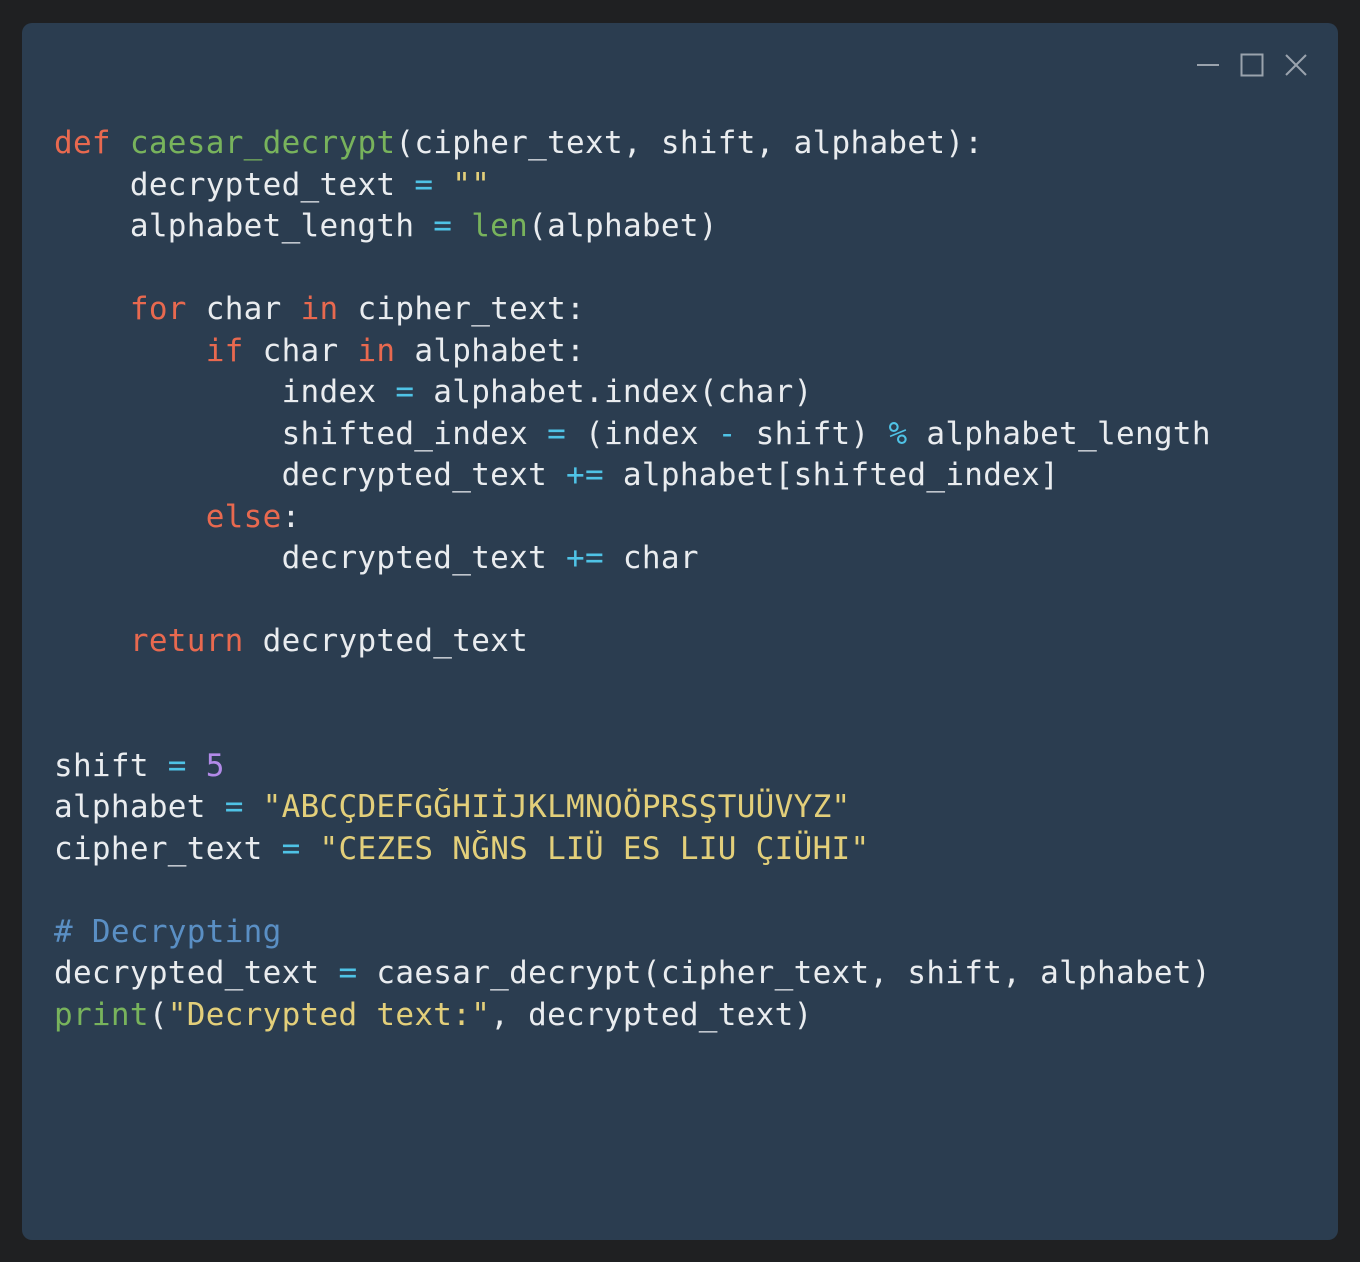 This screenshot has height=1262, width=1360. Describe the element at coordinates (651, 1014) in the screenshot. I see `code-text: , decrypted_text)` at that location.